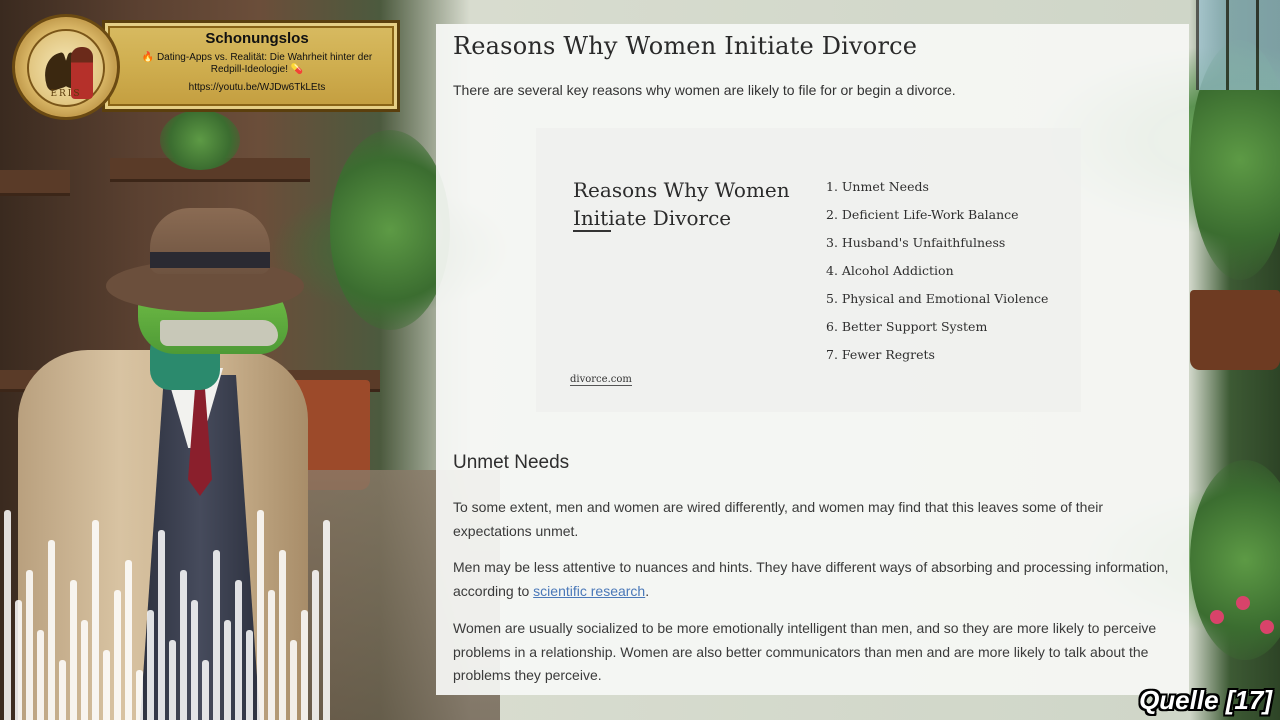  Describe the element at coordinates (1235, 330) in the screenshot. I see `flower-pot` at that location.